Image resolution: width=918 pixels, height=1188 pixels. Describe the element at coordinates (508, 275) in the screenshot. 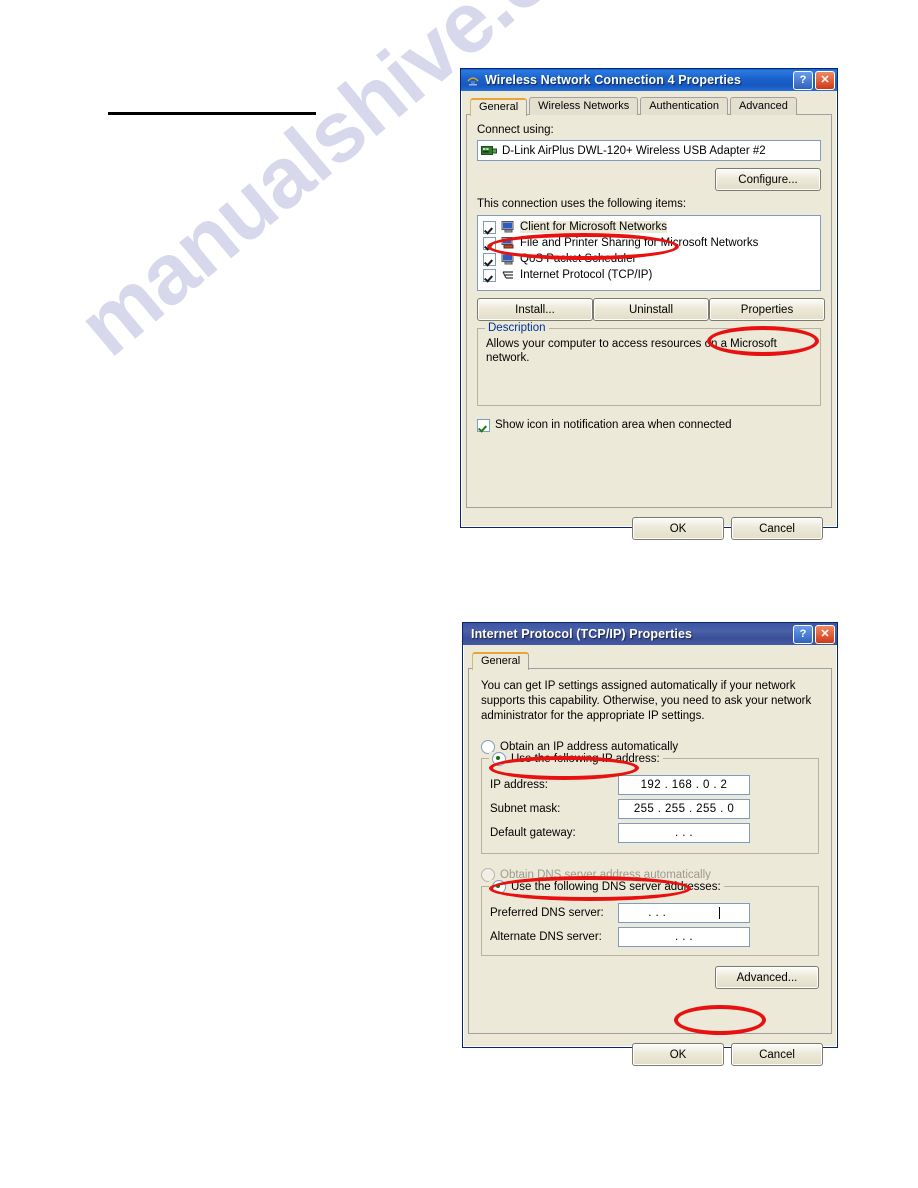

I see `protocol-icon` at that location.